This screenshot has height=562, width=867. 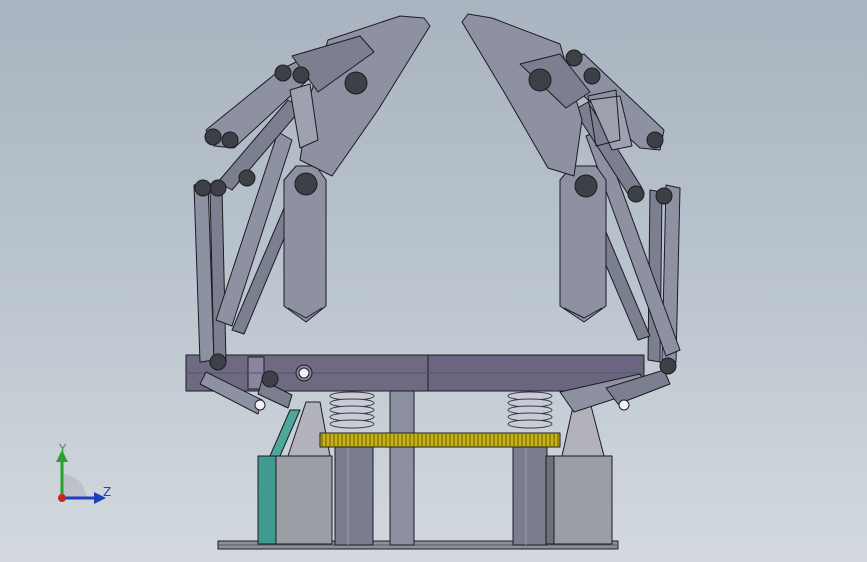 What do you see at coordinates (530, 495) in the screenshot?
I see `right-post` at bounding box center [530, 495].